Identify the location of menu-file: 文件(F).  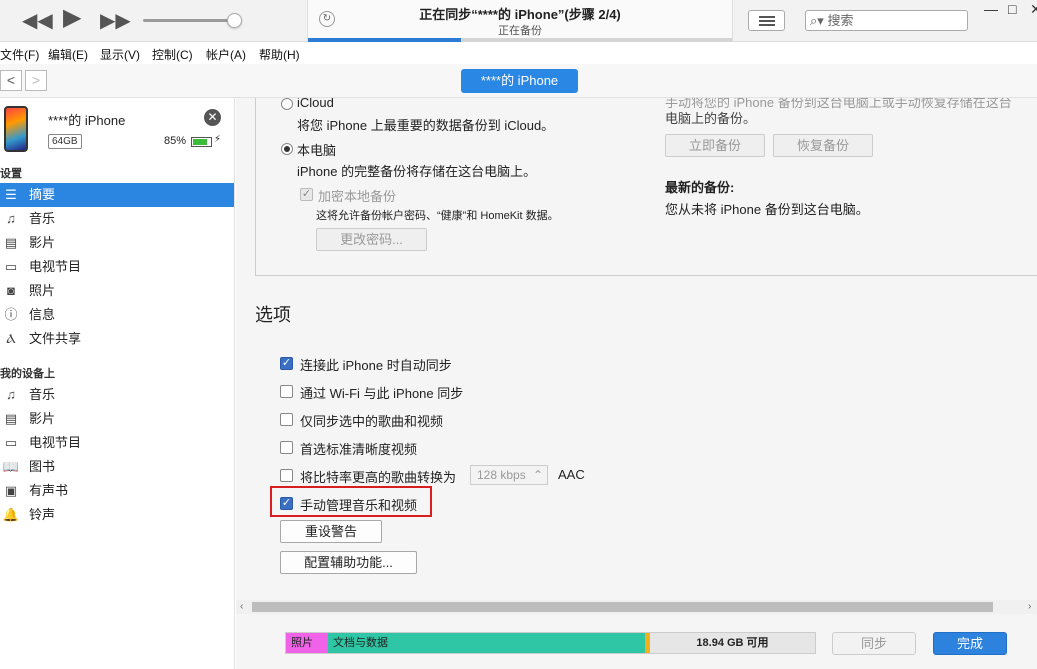
(19, 54).